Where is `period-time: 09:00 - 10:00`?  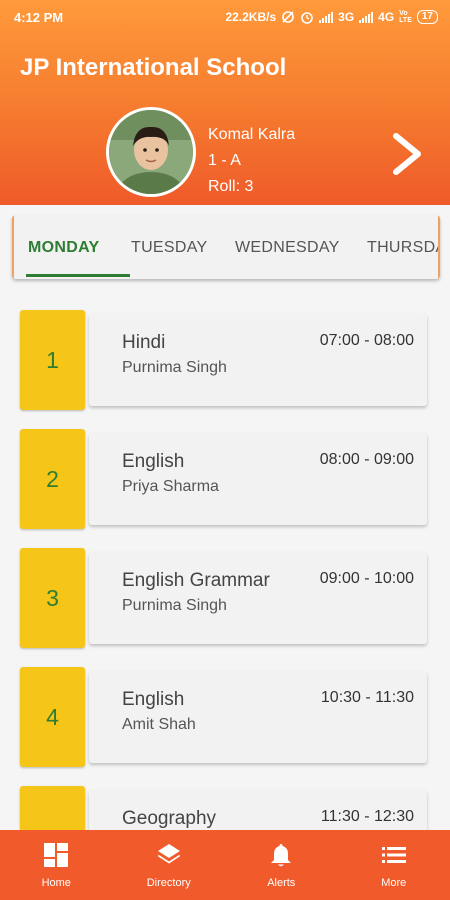
period-time: 09:00 - 10:00 is located at coordinates (366, 578).